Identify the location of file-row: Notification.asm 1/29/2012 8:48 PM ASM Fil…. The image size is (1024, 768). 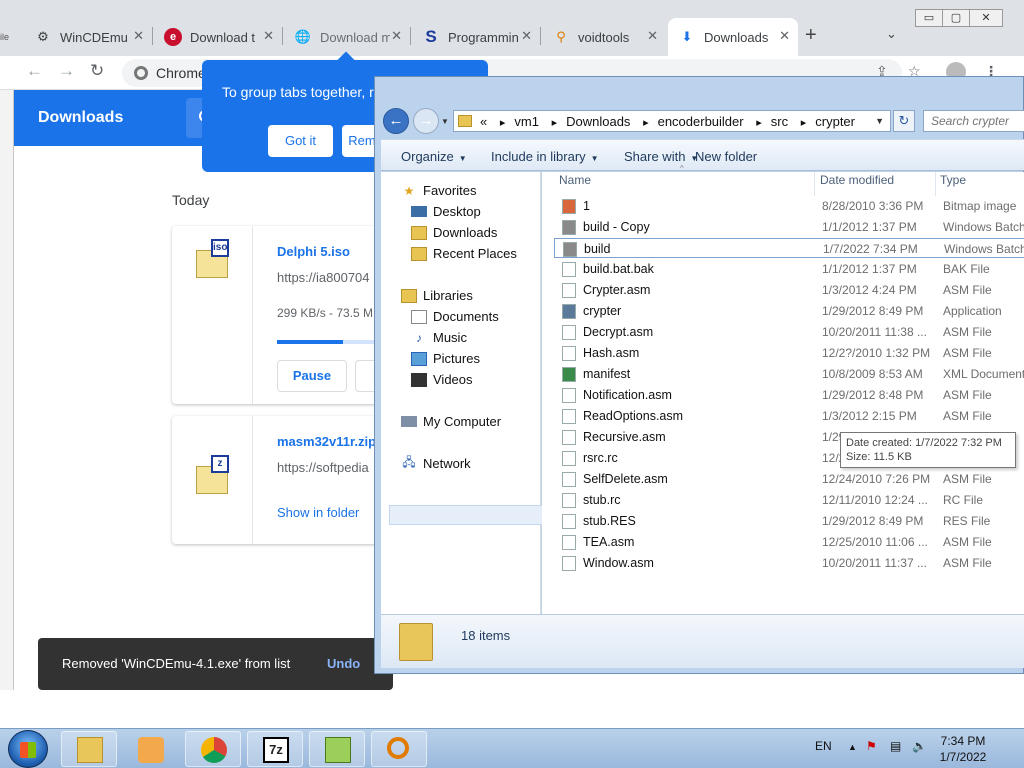
(789, 395).